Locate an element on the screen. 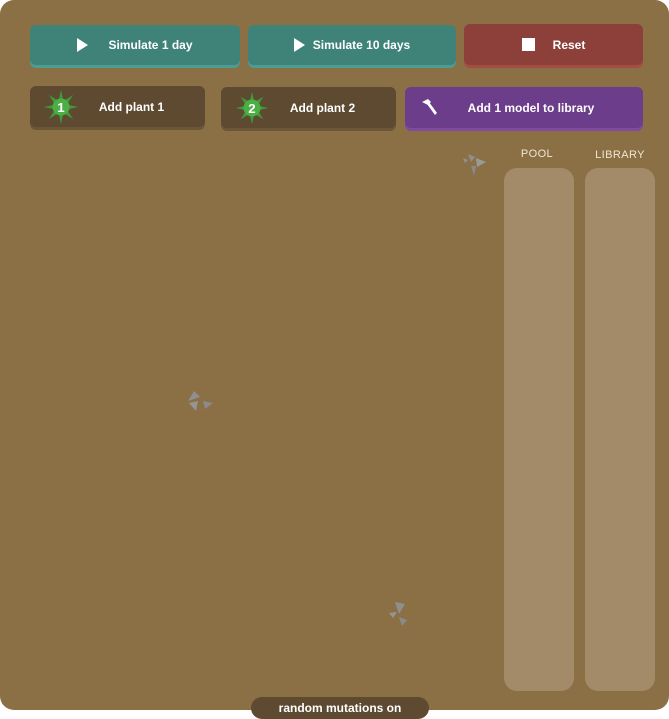 The width and height of the screenshot is (669, 719). plant-icon: 2 is located at coordinates (252, 108).